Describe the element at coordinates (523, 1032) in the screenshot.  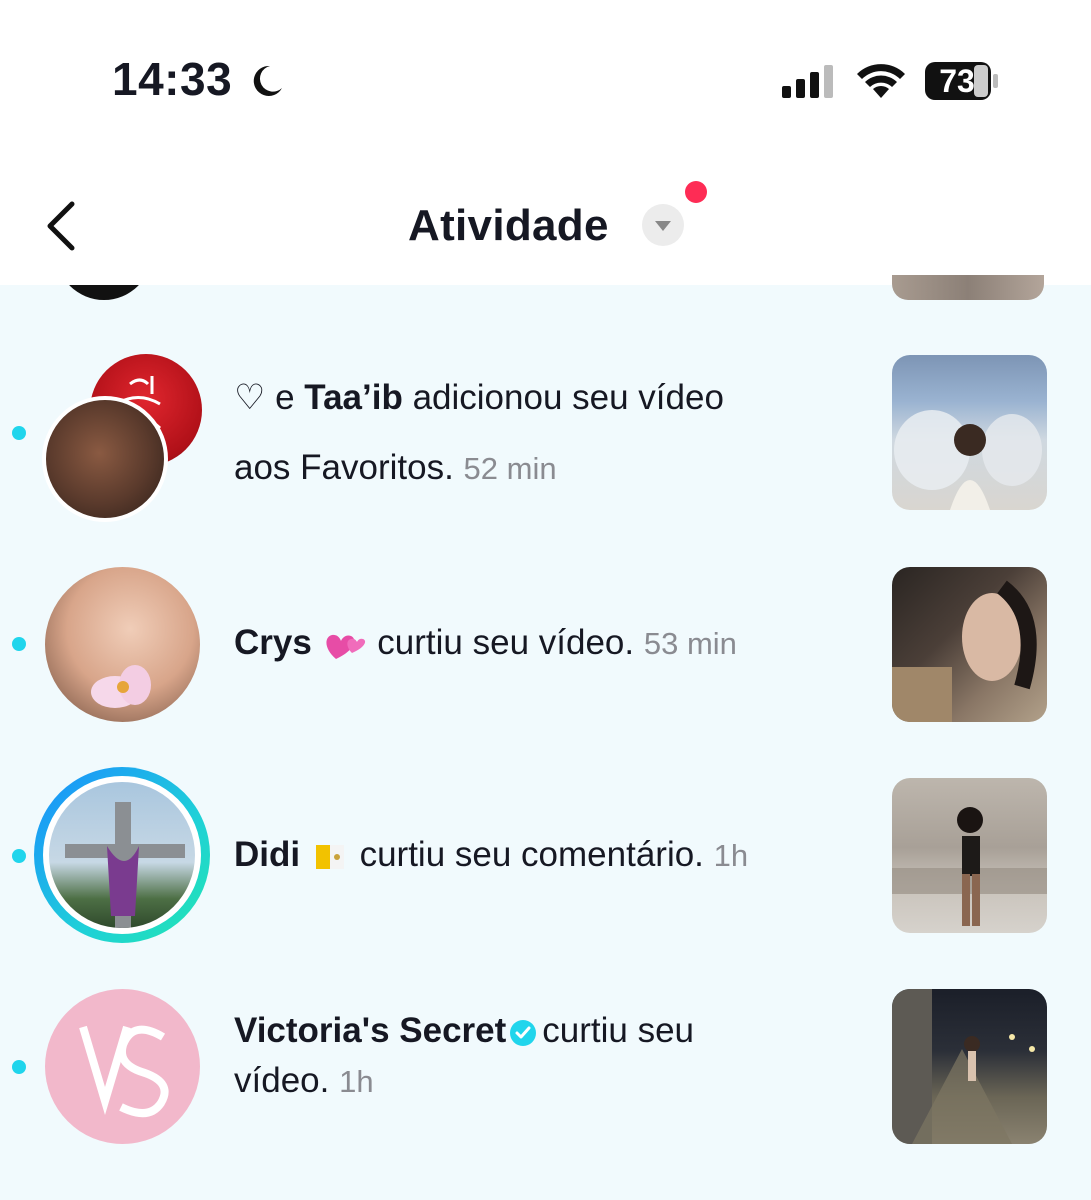
I see `verified-badge-icon` at that location.